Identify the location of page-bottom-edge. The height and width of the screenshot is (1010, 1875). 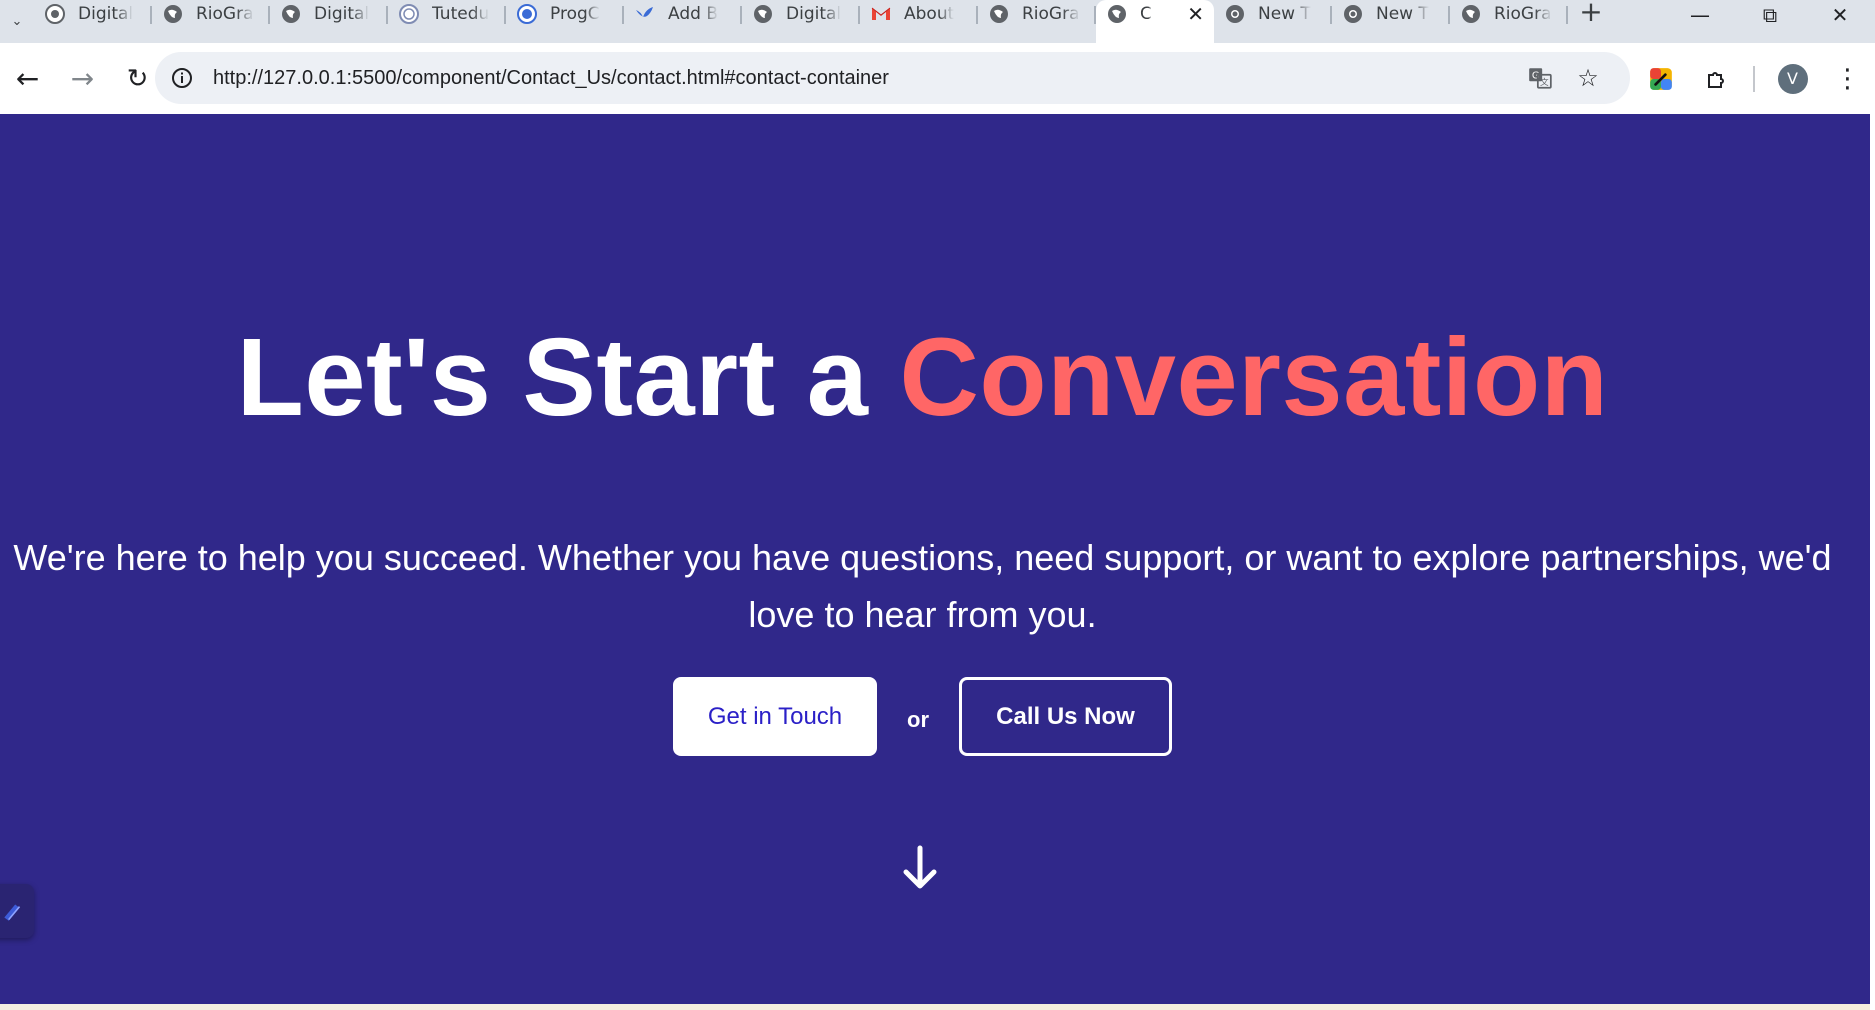
(935, 1007).